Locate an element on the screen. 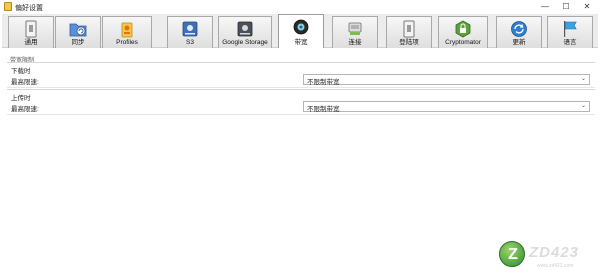  tab-login-label: 登陆项 is located at coordinates (409, 42).